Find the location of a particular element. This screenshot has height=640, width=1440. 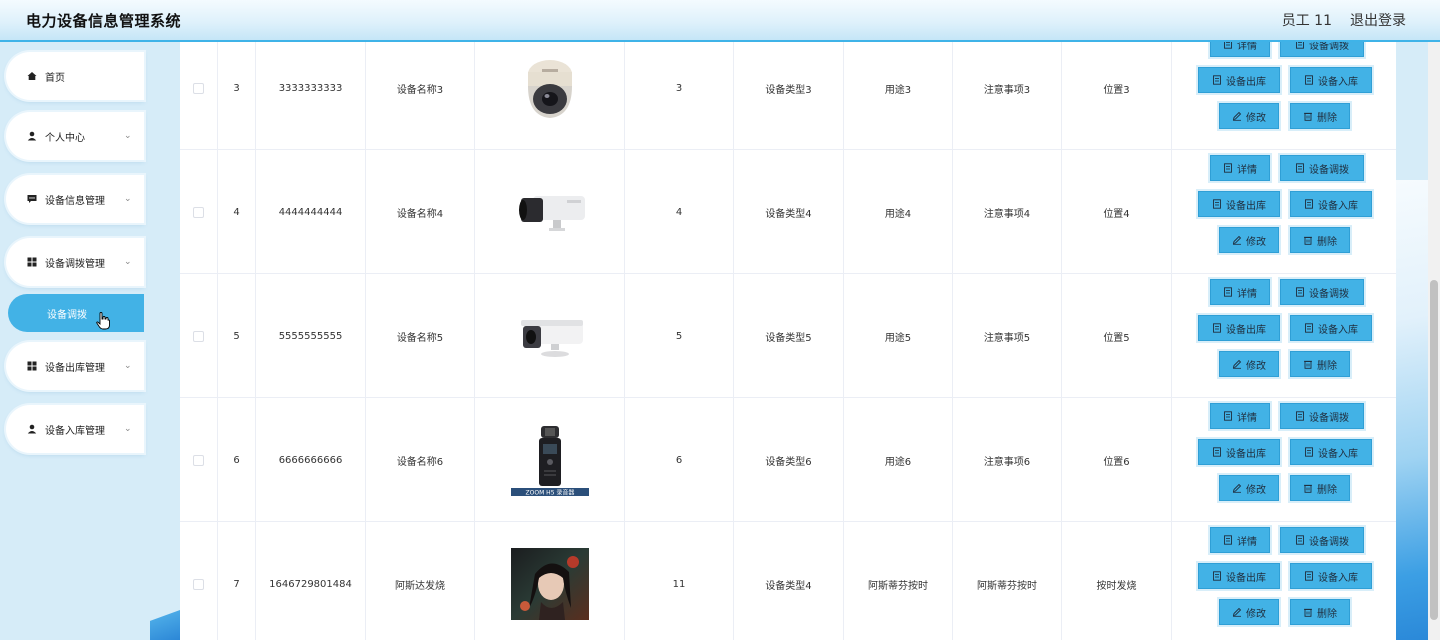

sidebar-item-home: 首页 is located at coordinates (75, 76).